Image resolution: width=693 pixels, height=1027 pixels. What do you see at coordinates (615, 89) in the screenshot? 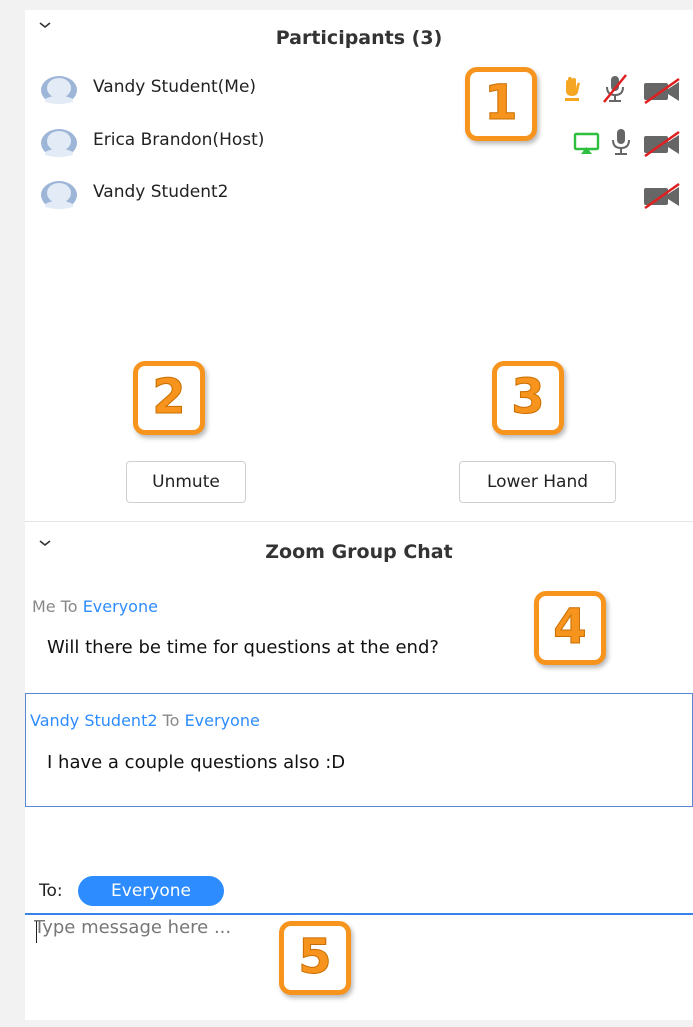
I see `microphone-muted-icon` at bounding box center [615, 89].